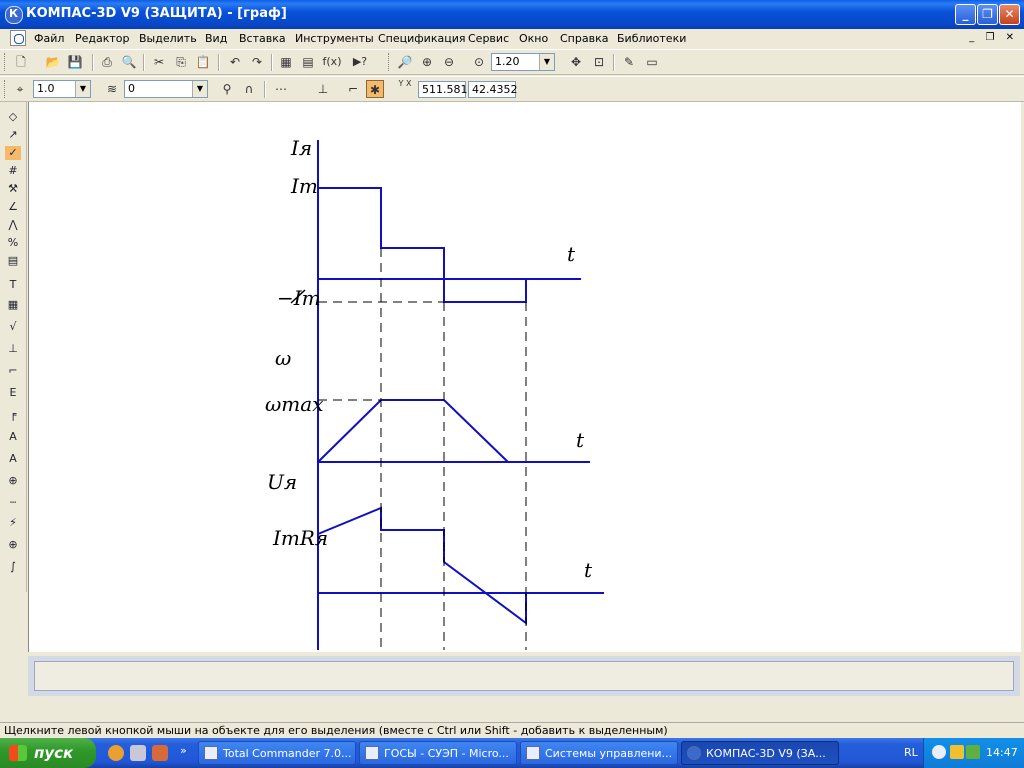 The width and height of the screenshot is (1024, 768). I want to click on language-indicator: RL, so click(911, 752).